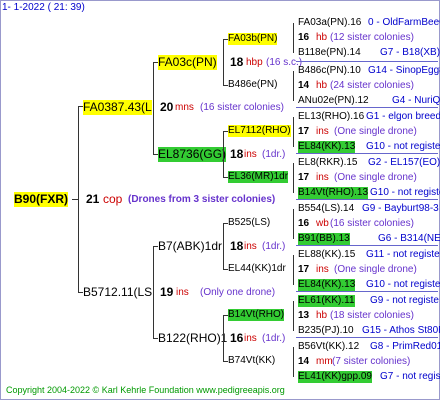  Describe the element at coordinates (238, 292) in the screenshot. I see `dam-note: (Only one drone)` at that location.